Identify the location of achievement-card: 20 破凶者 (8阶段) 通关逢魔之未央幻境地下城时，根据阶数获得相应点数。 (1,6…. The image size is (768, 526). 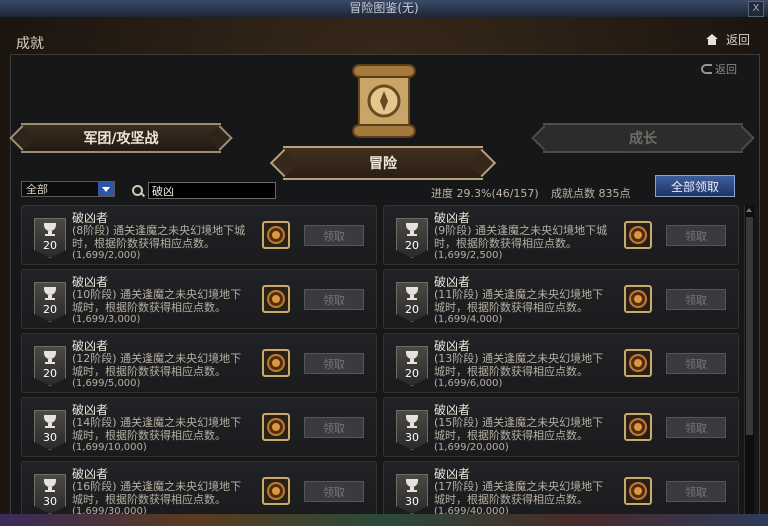
(199, 235).